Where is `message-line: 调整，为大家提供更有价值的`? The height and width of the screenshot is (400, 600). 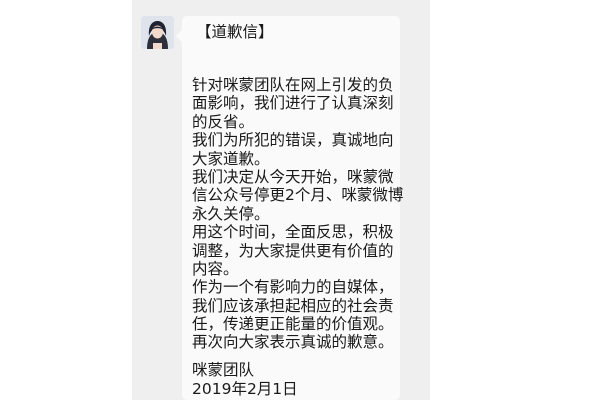 message-line: 调整，为大家提供更有价值的 is located at coordinates (293, 250).